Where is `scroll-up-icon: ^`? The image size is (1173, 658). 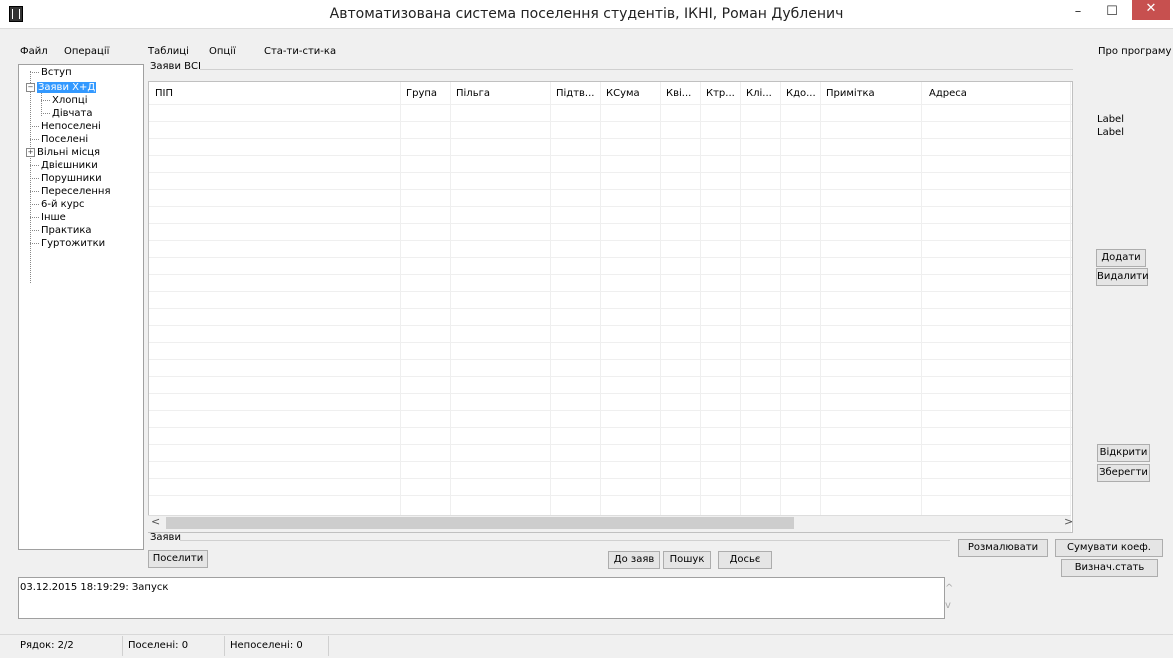 scroll-up-icon: ^ is located at coordinates (949, 588).